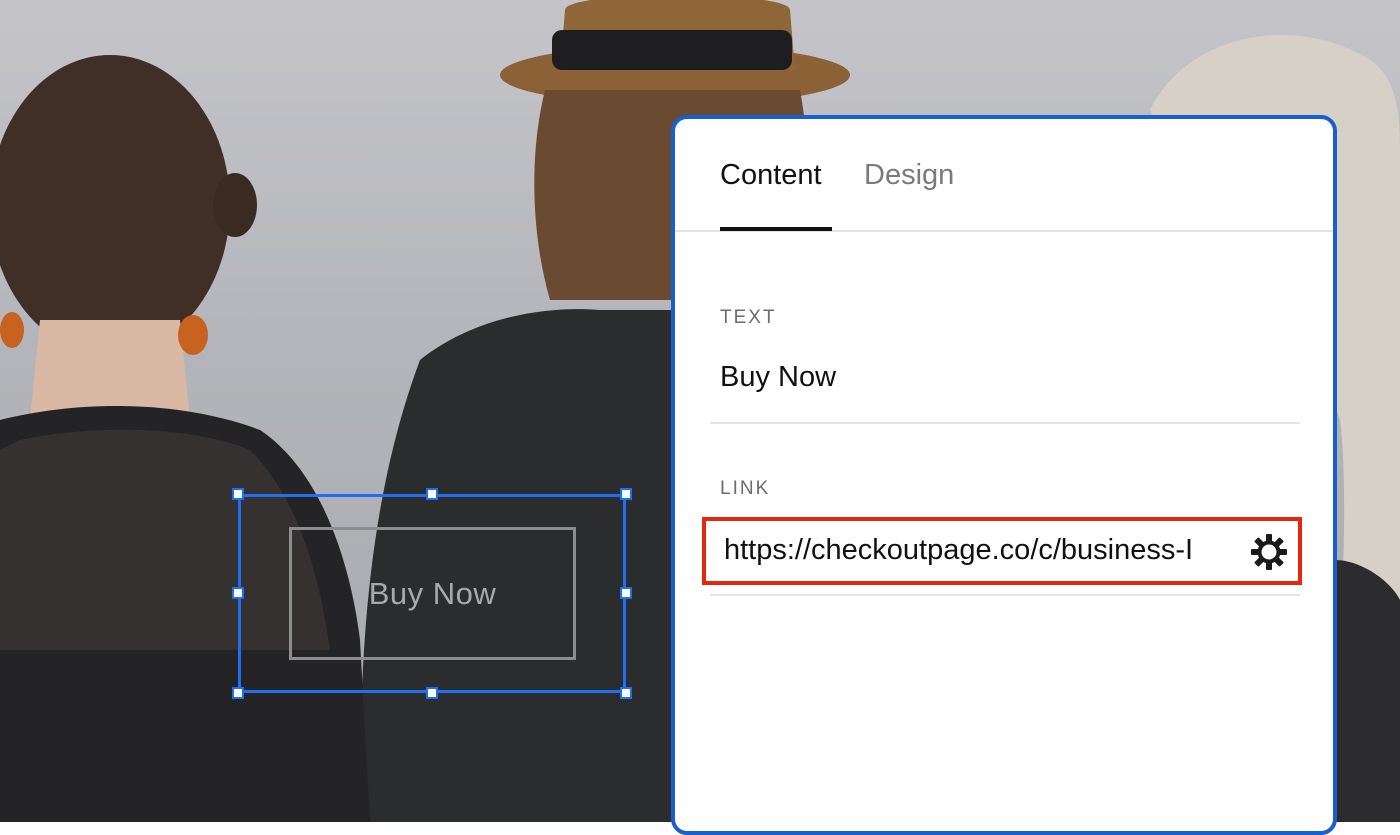  I want to click on text-input: Buy Now, so click(778, 377).